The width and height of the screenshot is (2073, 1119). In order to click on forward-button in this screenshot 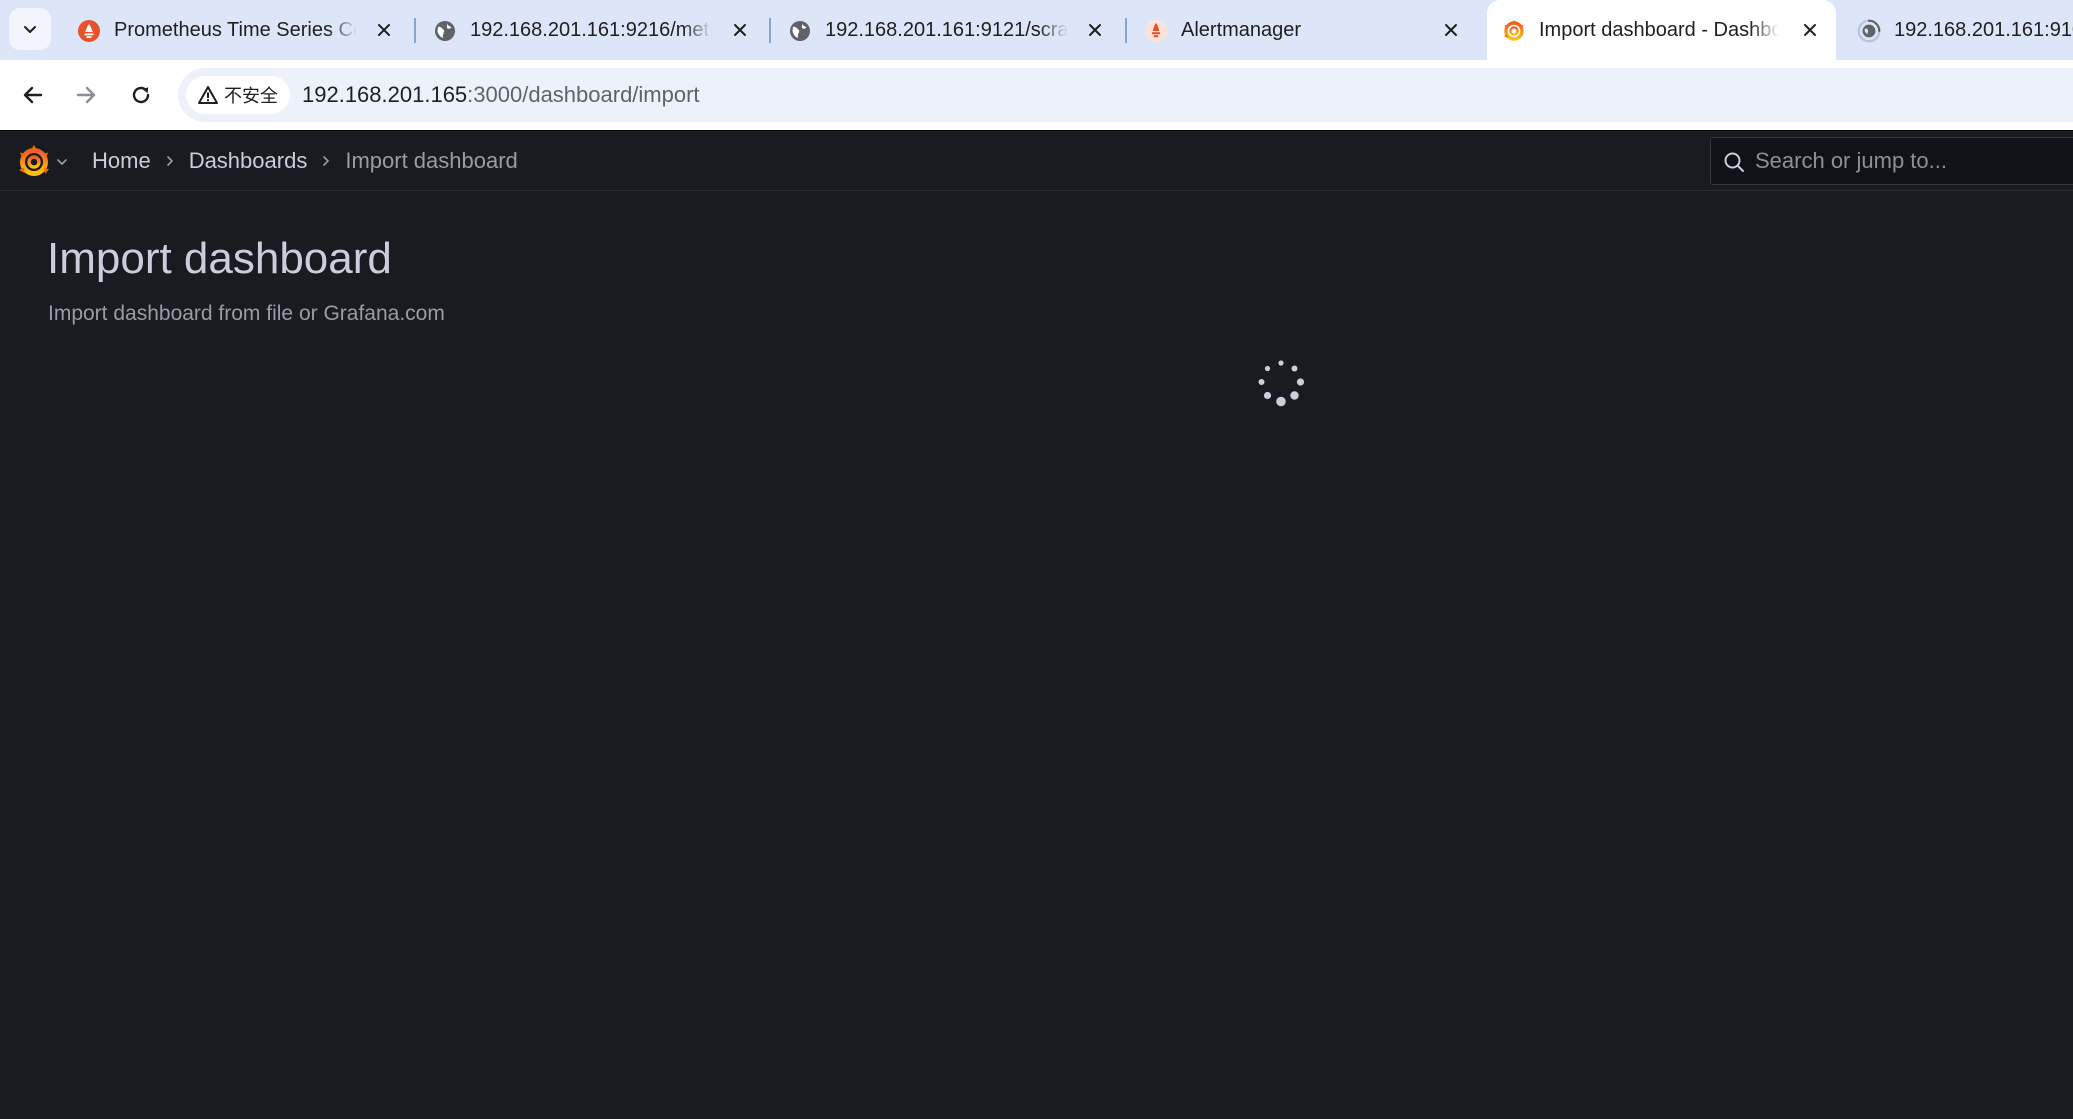, I will do `click(86, 95)`.